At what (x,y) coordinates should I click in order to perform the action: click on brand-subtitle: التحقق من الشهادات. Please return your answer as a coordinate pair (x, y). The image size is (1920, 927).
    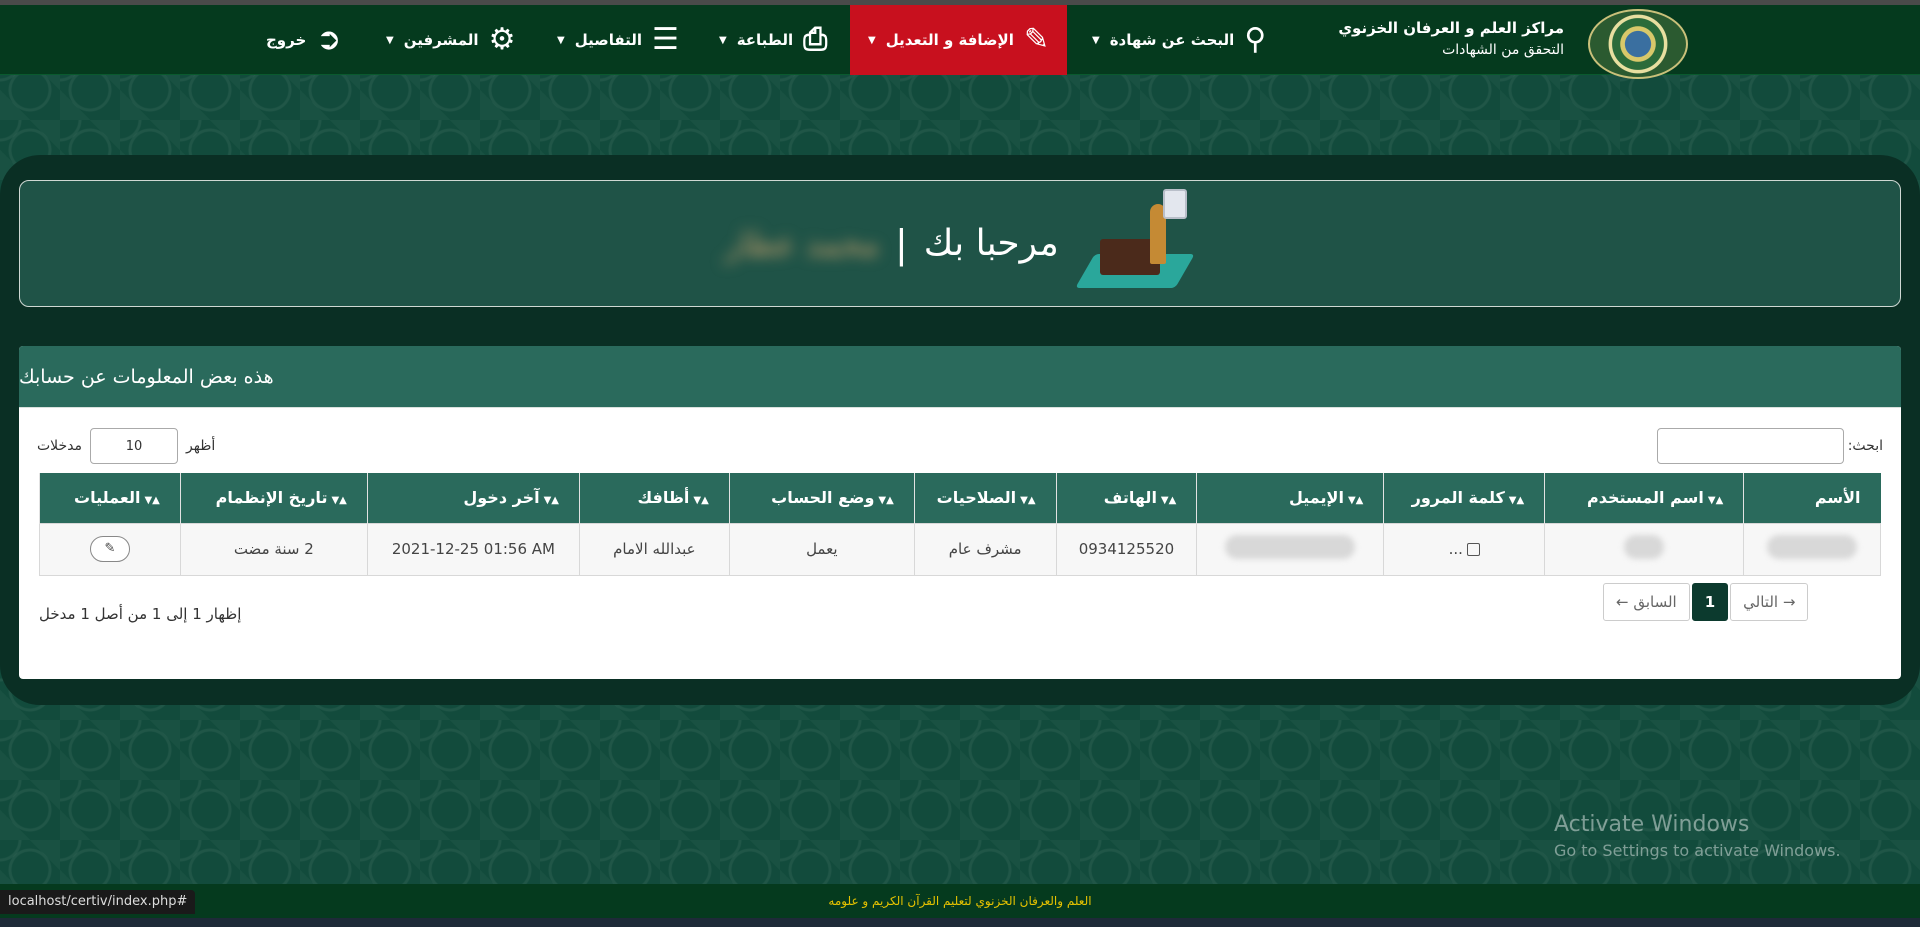
    Looking at the image, I should click on (1503, 50).